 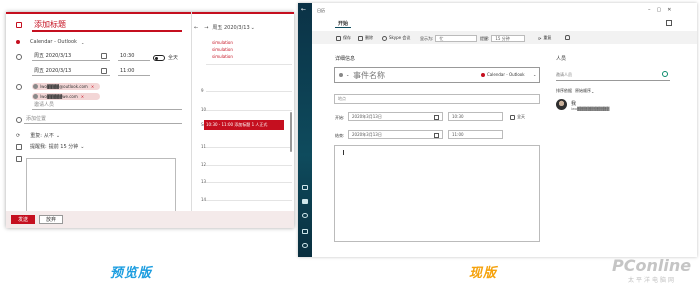 I want to click on discard-button: 放弃, so click(x=51, y=219).